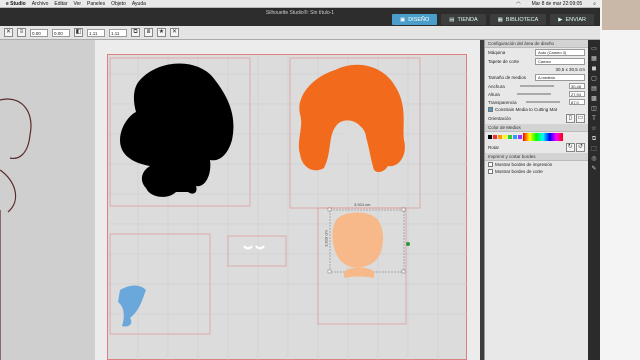 Image resolution: width=640 pixels, height=360 pixels. I want to click on star-icon: ☆, so click(594, 129).